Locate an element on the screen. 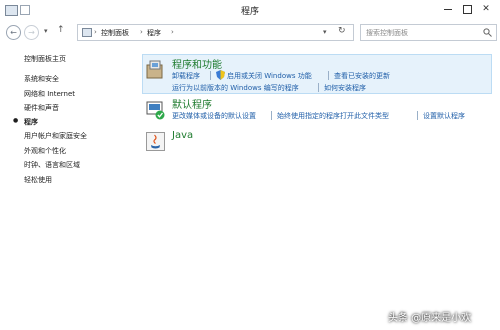 The width and height of the screenshot is (500, 330). search-box: 搜索控制面板 is located at coordinates (428, 32).